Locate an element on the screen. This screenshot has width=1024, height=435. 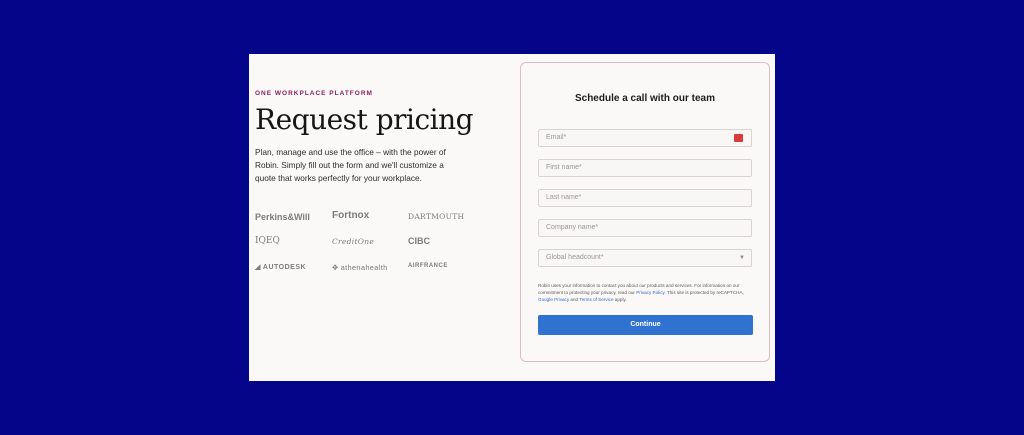
logo-cibc: CIBC is located at coordinates (419, 241).